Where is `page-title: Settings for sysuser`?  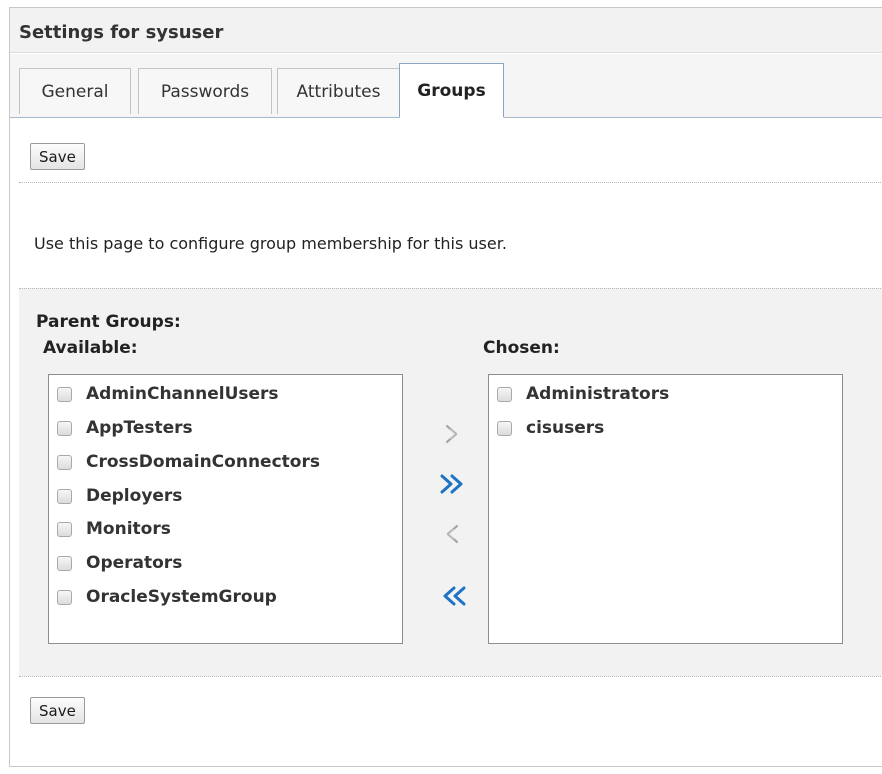 page-title: Settings for sysuser is located at coordinates (121, 32).